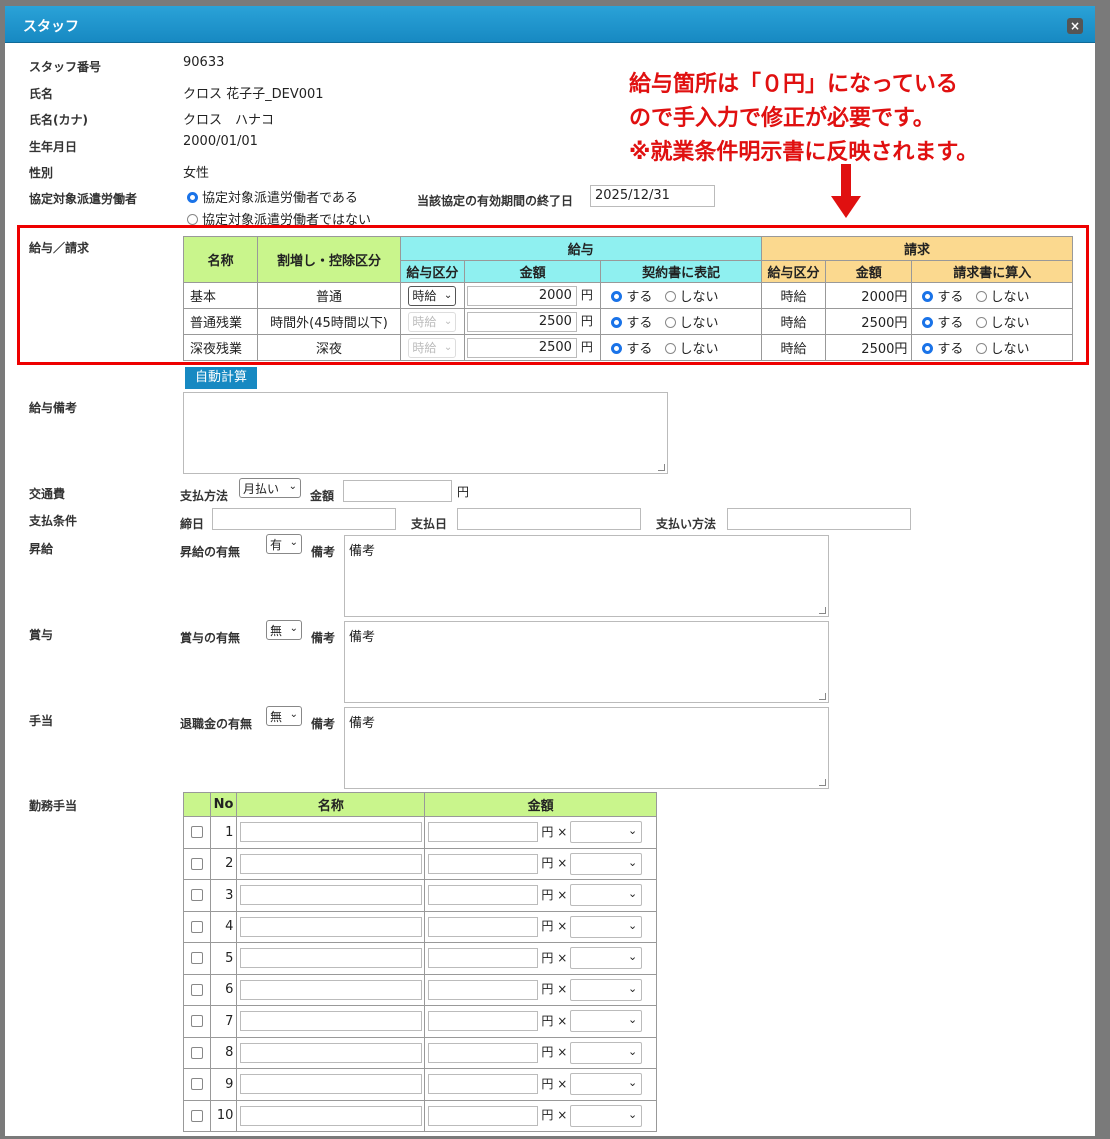 This screenshot has height=1139, width=1110. What do you see at coordinates (304, 519) in the screenshot?
I see `closing-day-input` at bounding box center [304, 519].